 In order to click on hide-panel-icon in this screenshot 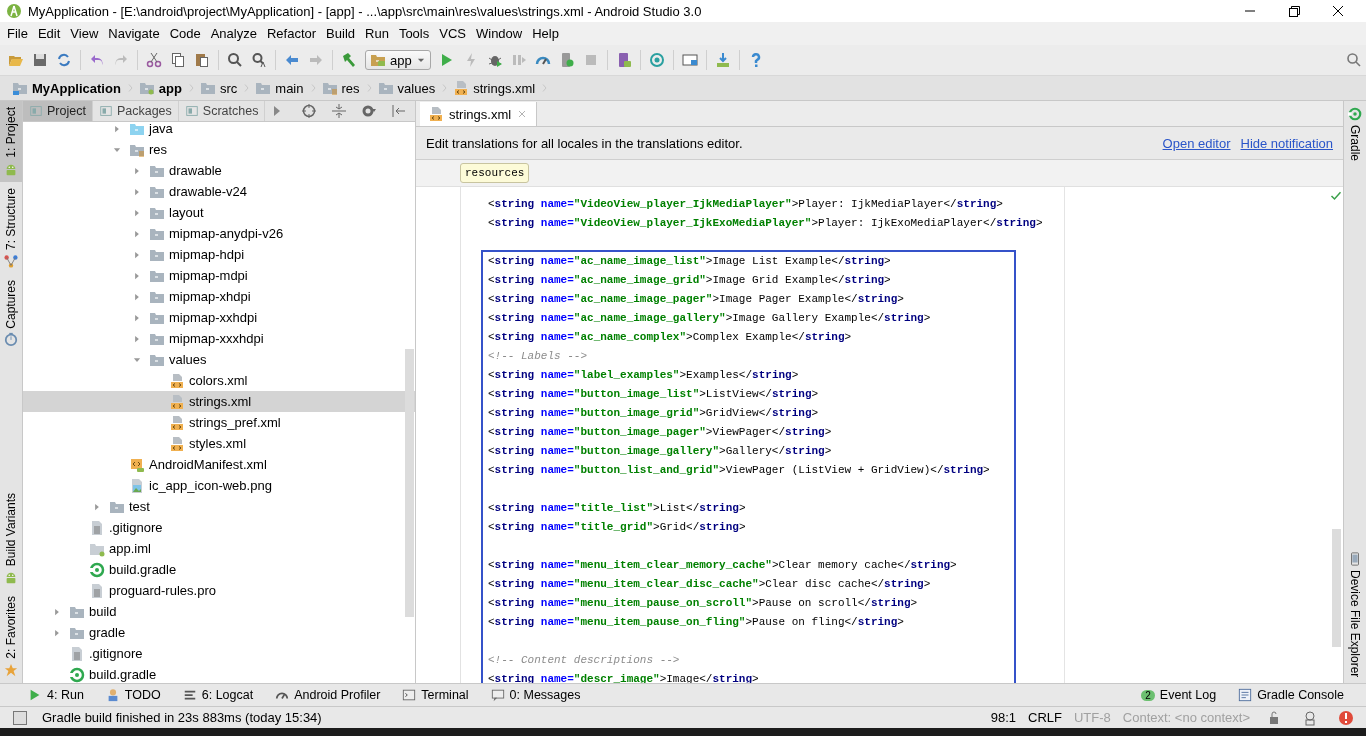, I will do `click(399, 111)`.